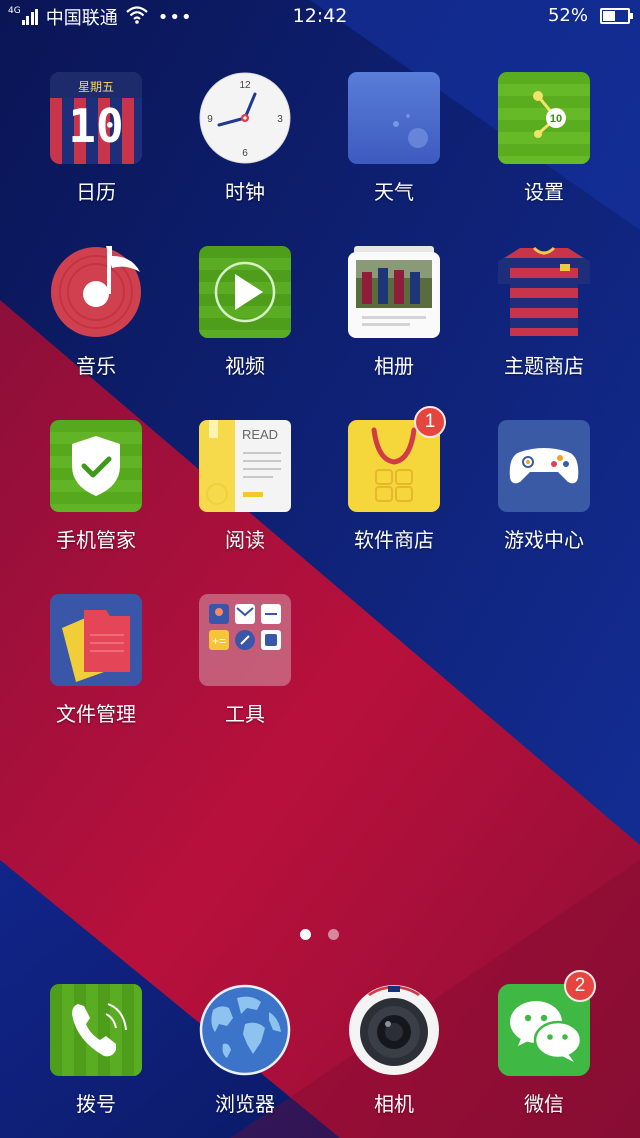 The image size is (640, 1138). What do you see at coordinates (430, 422) in the screenshot?
I see `notification-badge: 1` at bounding box center [430, 422].